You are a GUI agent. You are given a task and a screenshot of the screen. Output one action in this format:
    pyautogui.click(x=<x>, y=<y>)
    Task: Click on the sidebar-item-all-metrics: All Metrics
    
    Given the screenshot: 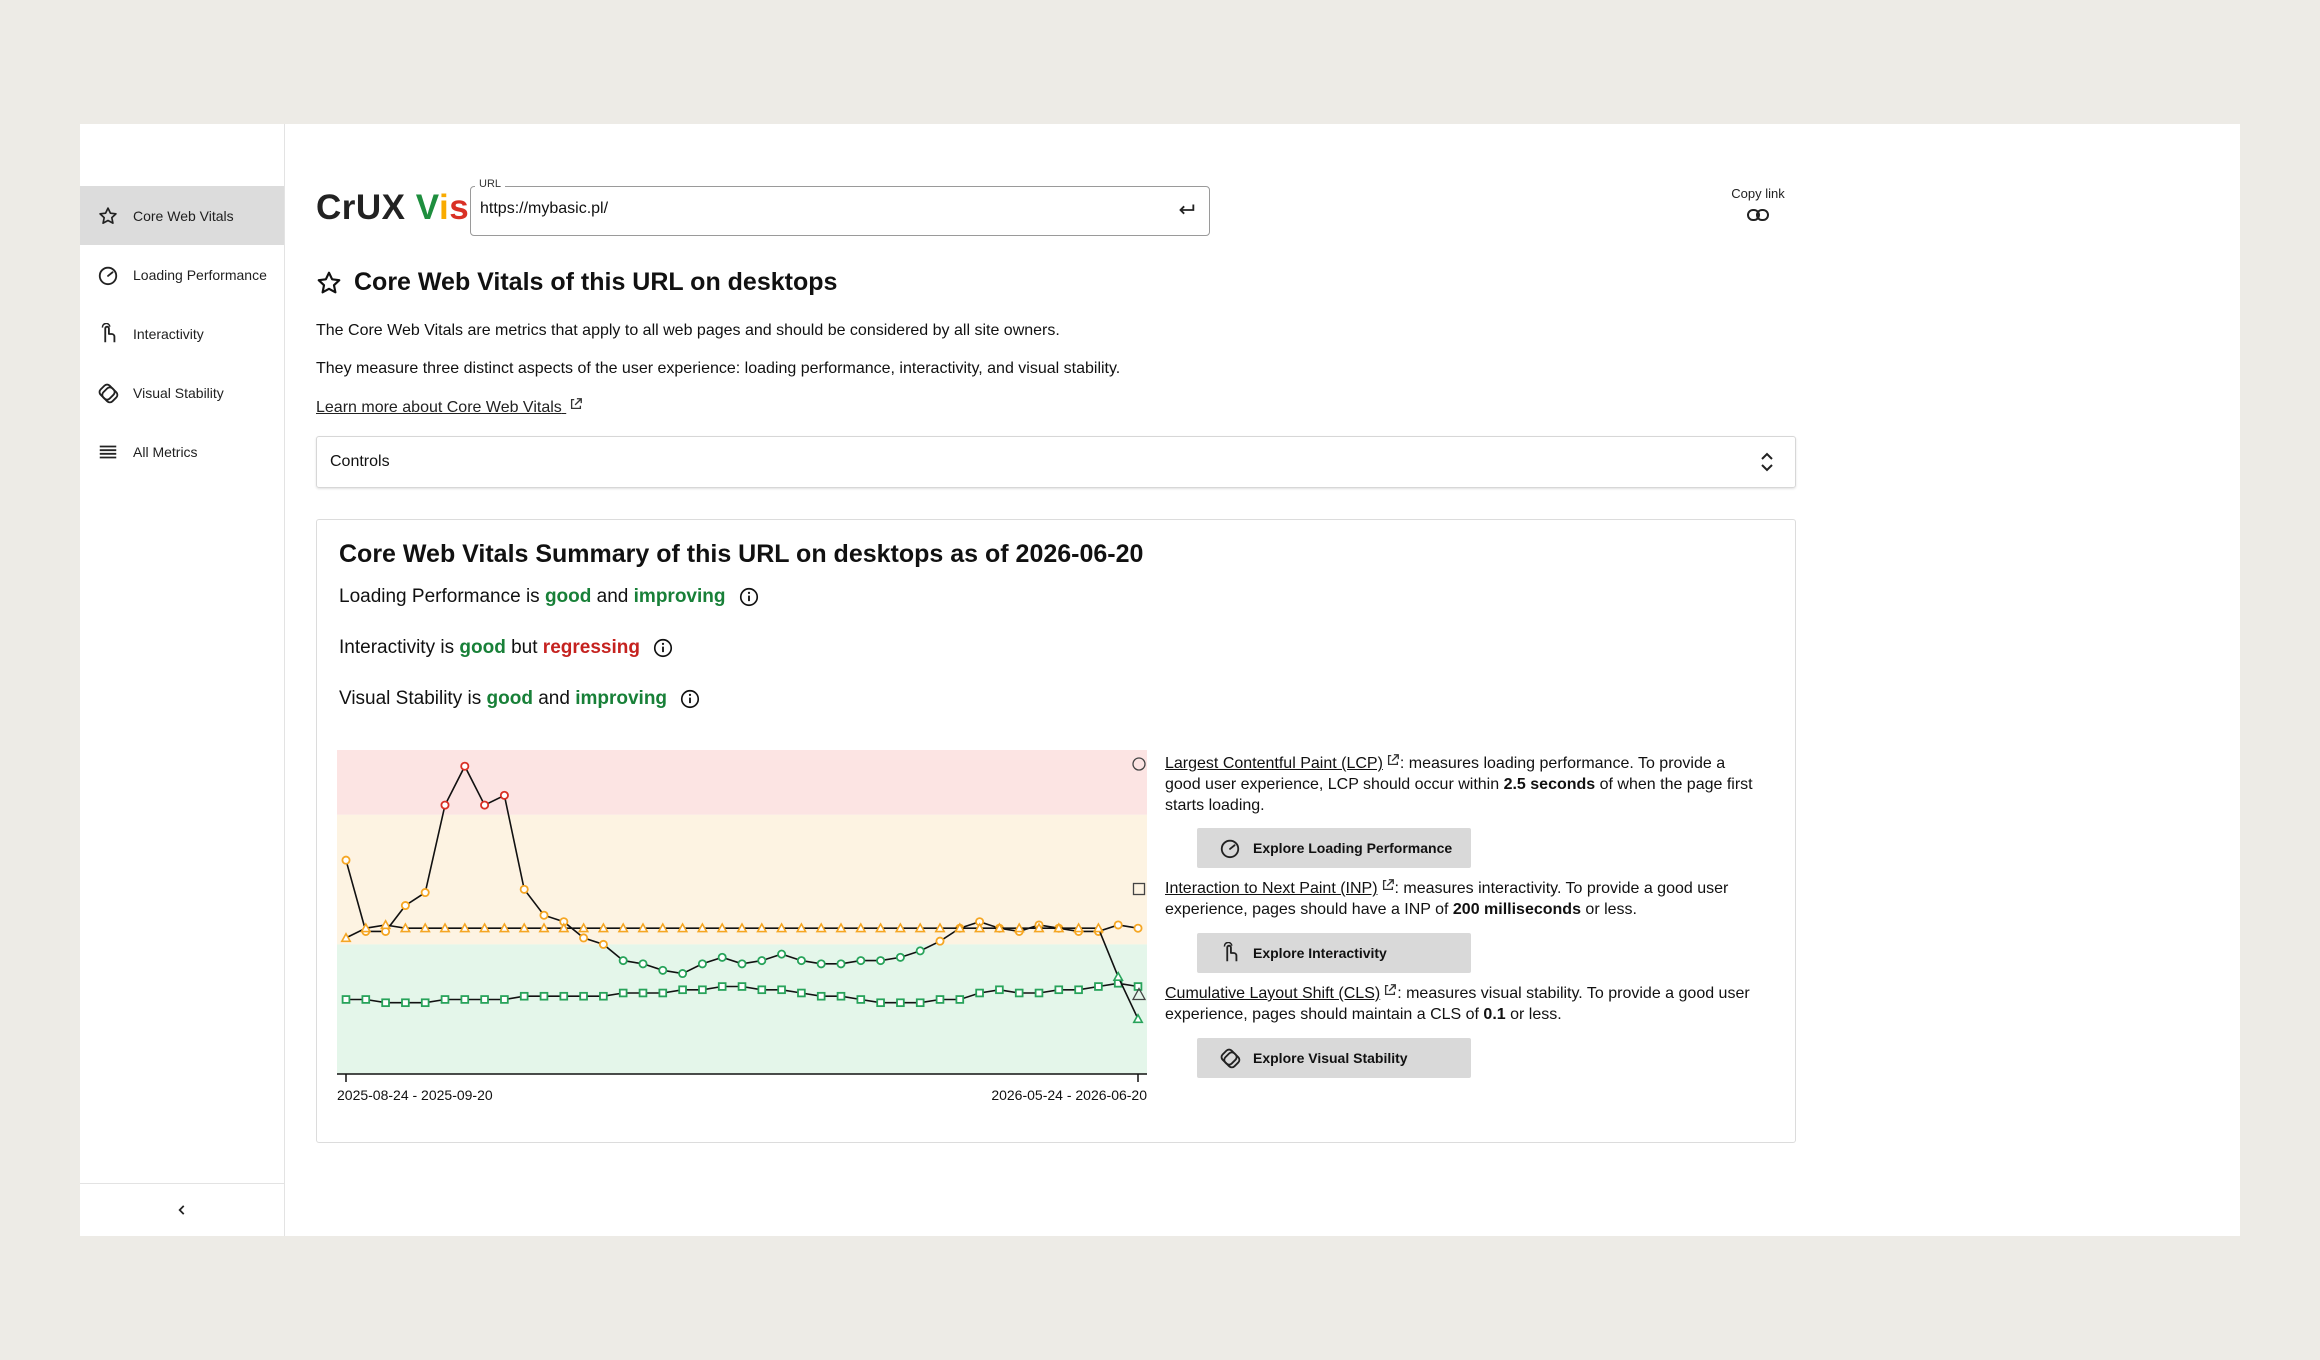 What is the action you would take?
    pyautogui.click(x=182, y=451)
    